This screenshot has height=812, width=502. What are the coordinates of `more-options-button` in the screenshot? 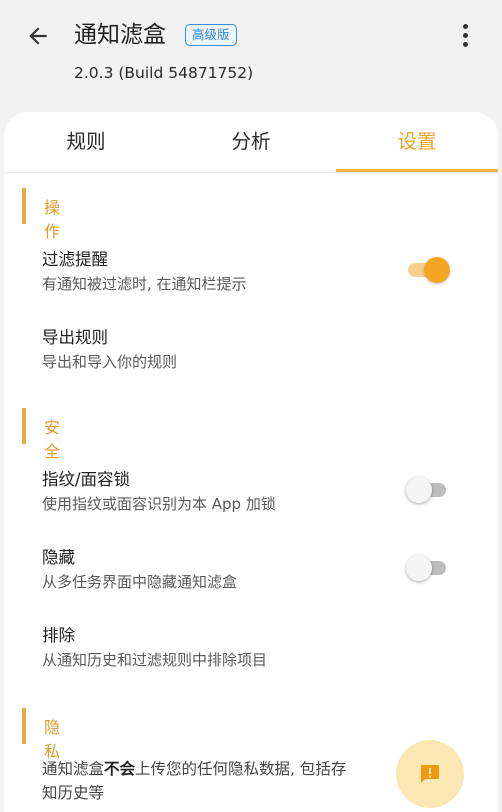 It's located at (465, 35).